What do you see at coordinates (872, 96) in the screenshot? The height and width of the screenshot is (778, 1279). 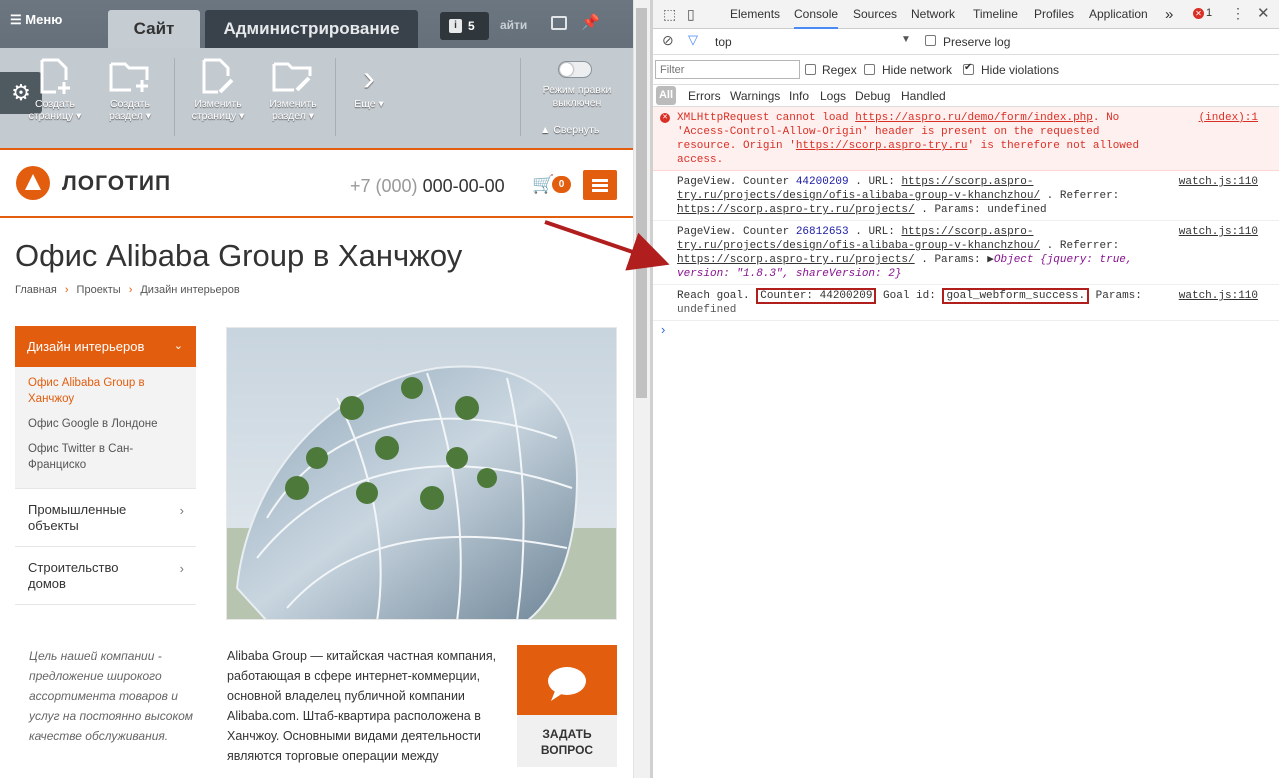 I see `level-debug: Debug` at bounding box center [872, 96].